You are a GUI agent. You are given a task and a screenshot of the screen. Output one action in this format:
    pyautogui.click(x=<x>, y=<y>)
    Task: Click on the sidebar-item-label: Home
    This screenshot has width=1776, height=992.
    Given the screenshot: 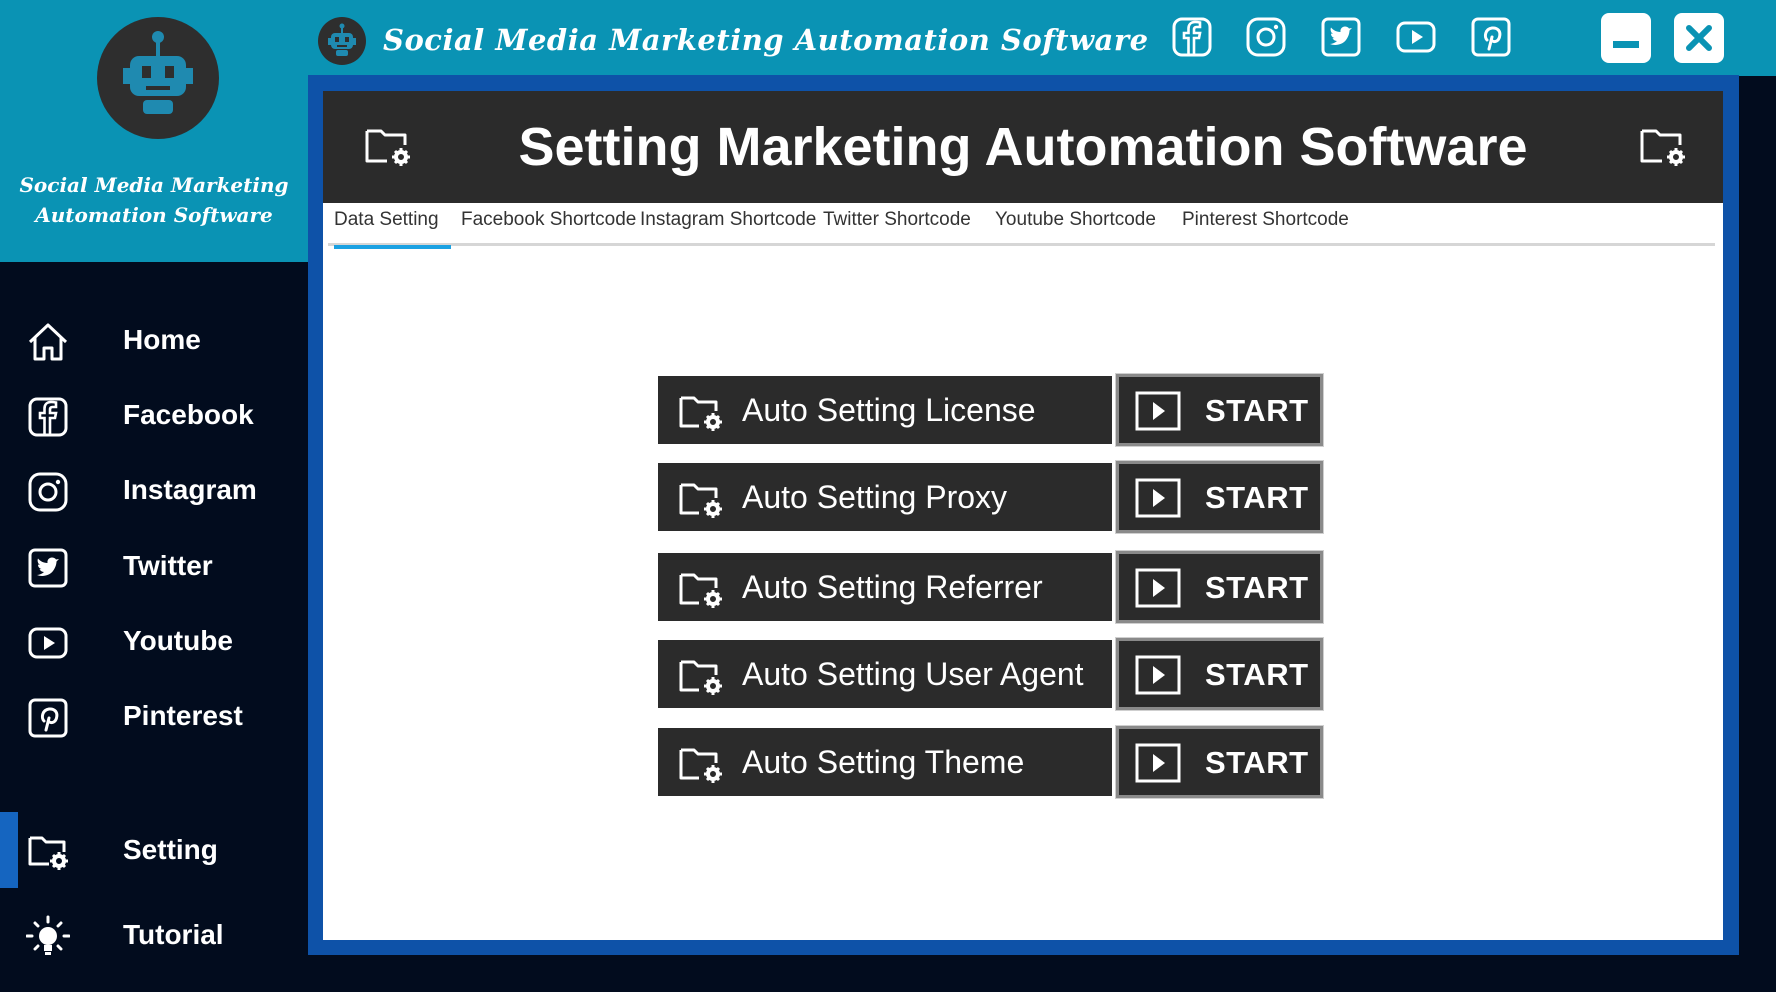 What is the action you would take?
    pyautogui.click(x=162, y=339)
    